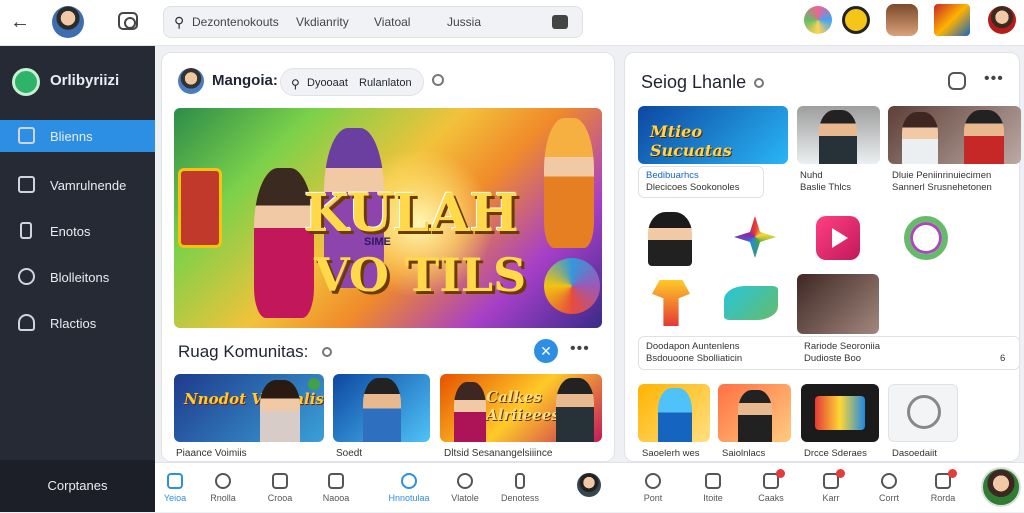  Describe the element at coordinates (327, 83) in the screenshot. I see `search-term: Dyooaat` at that location.